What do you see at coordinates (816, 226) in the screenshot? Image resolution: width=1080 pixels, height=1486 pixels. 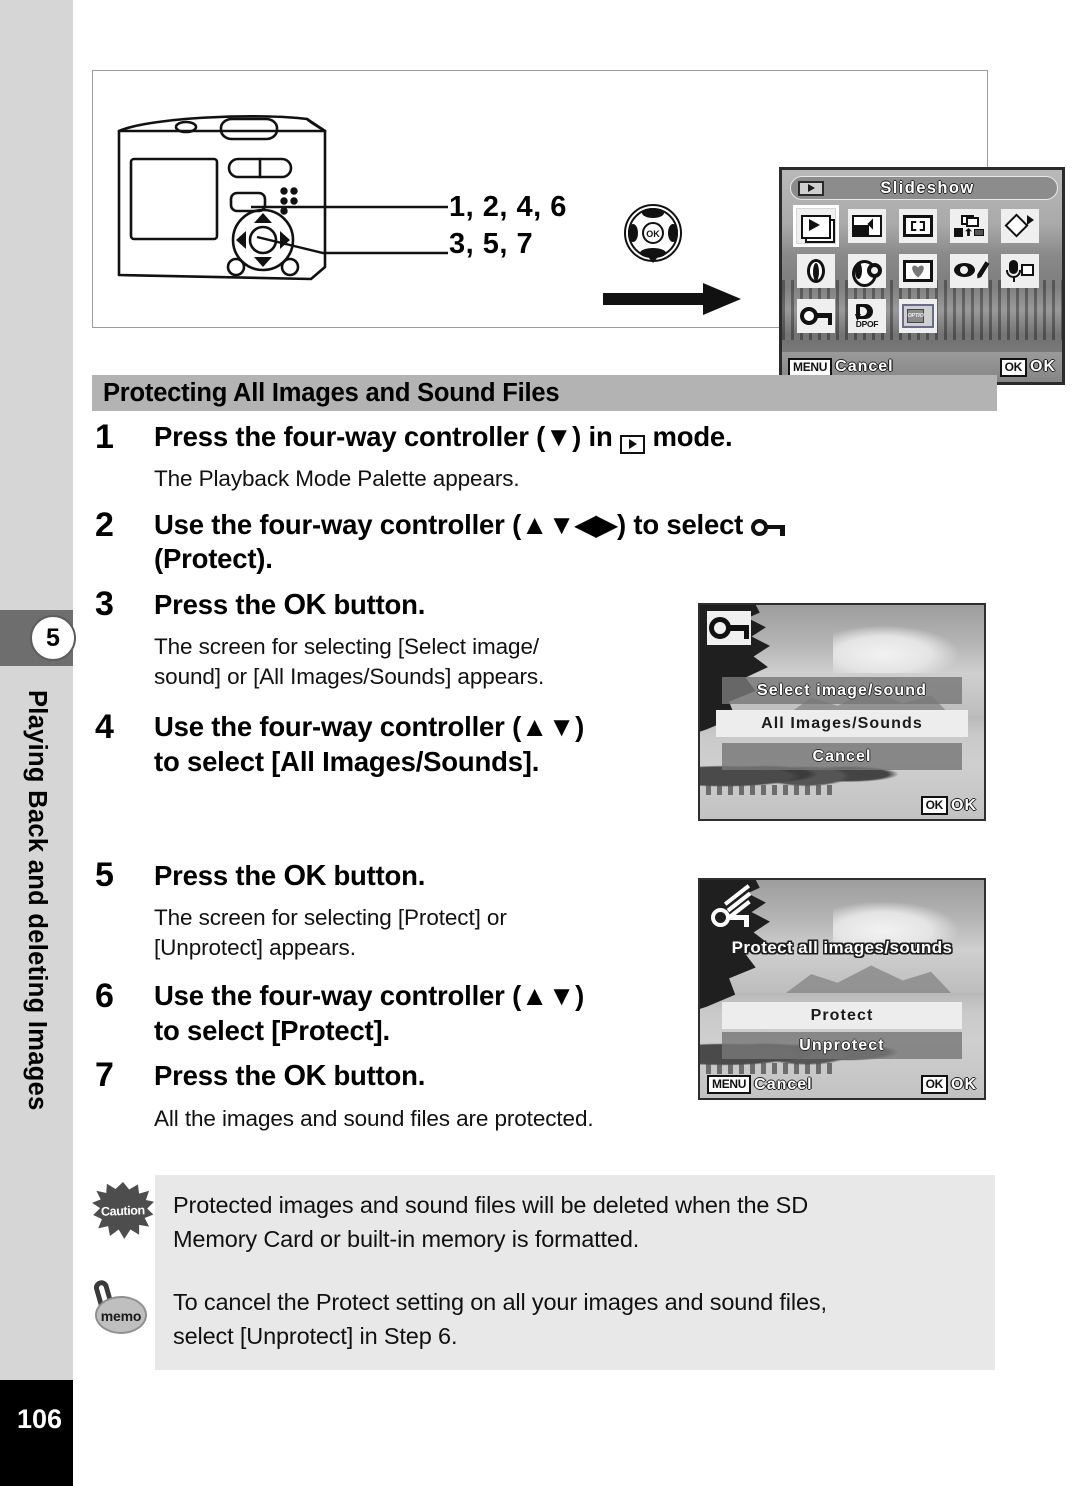 I see `palette-slideshow-icon` at bounding box center [816, 226].